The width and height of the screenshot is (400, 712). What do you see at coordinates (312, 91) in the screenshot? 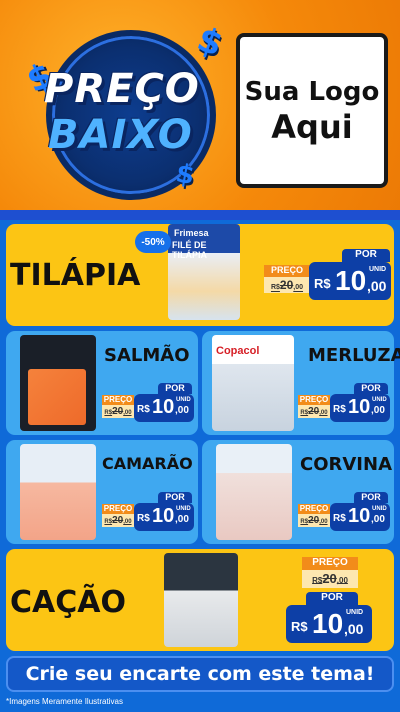
I see `logo-line1: Sua Logo` at bounding box center [312, 91].